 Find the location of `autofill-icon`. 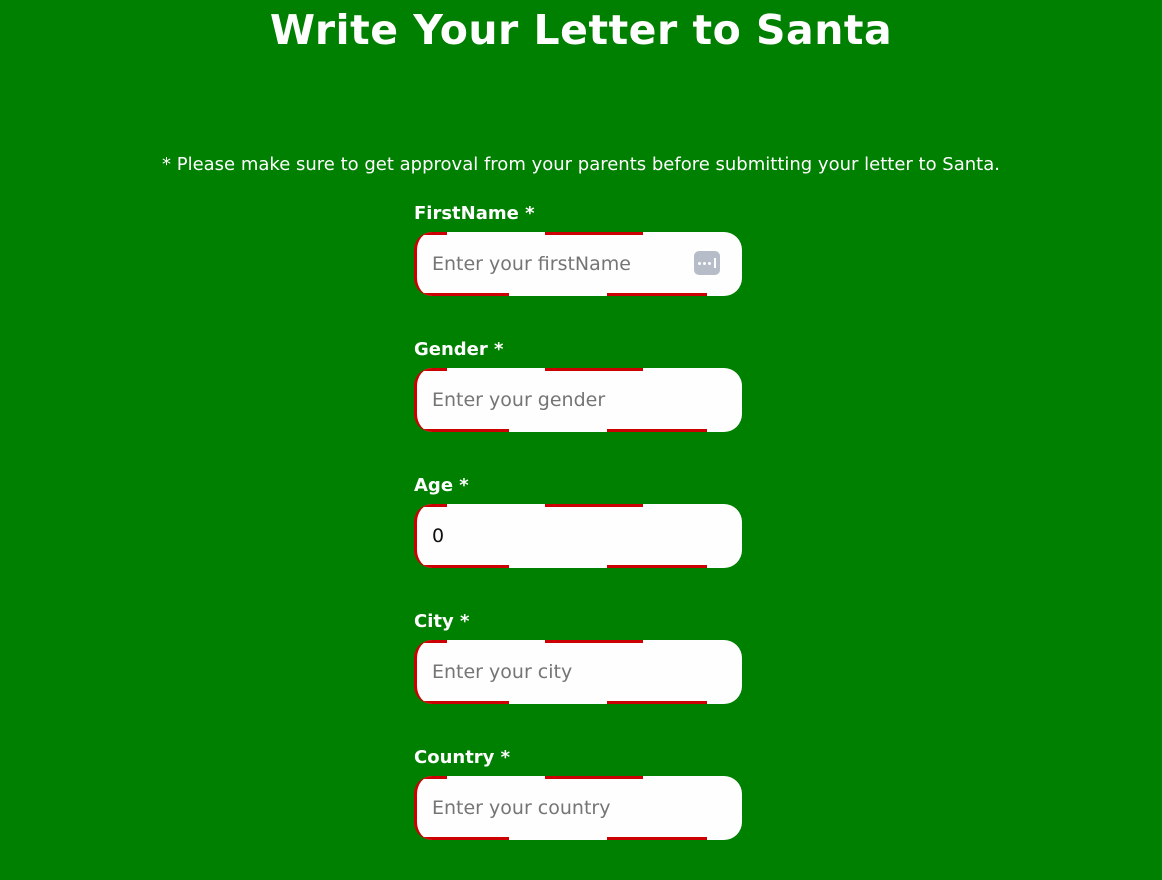

autofill-icon is located at coordinates (707, 263).